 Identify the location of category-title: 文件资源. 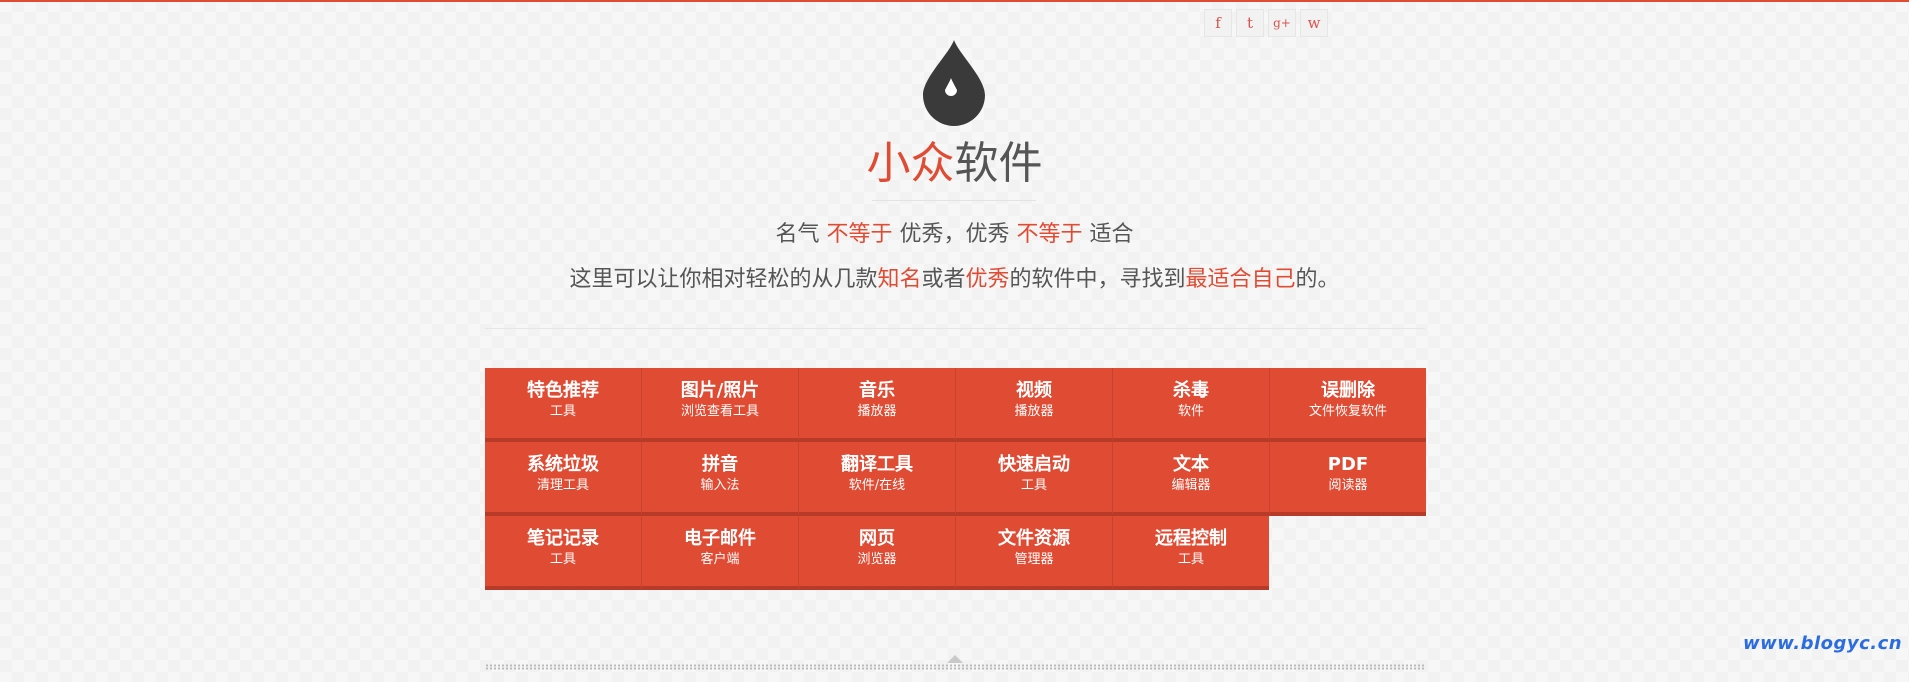
(1034, 538).